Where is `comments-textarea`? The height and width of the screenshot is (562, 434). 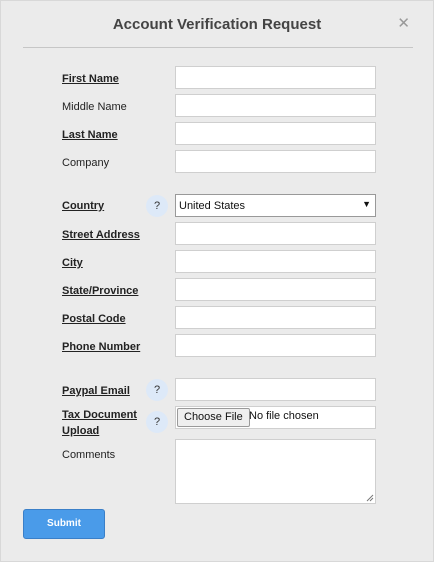
comments-textarea is located at coordinates (275, 471).